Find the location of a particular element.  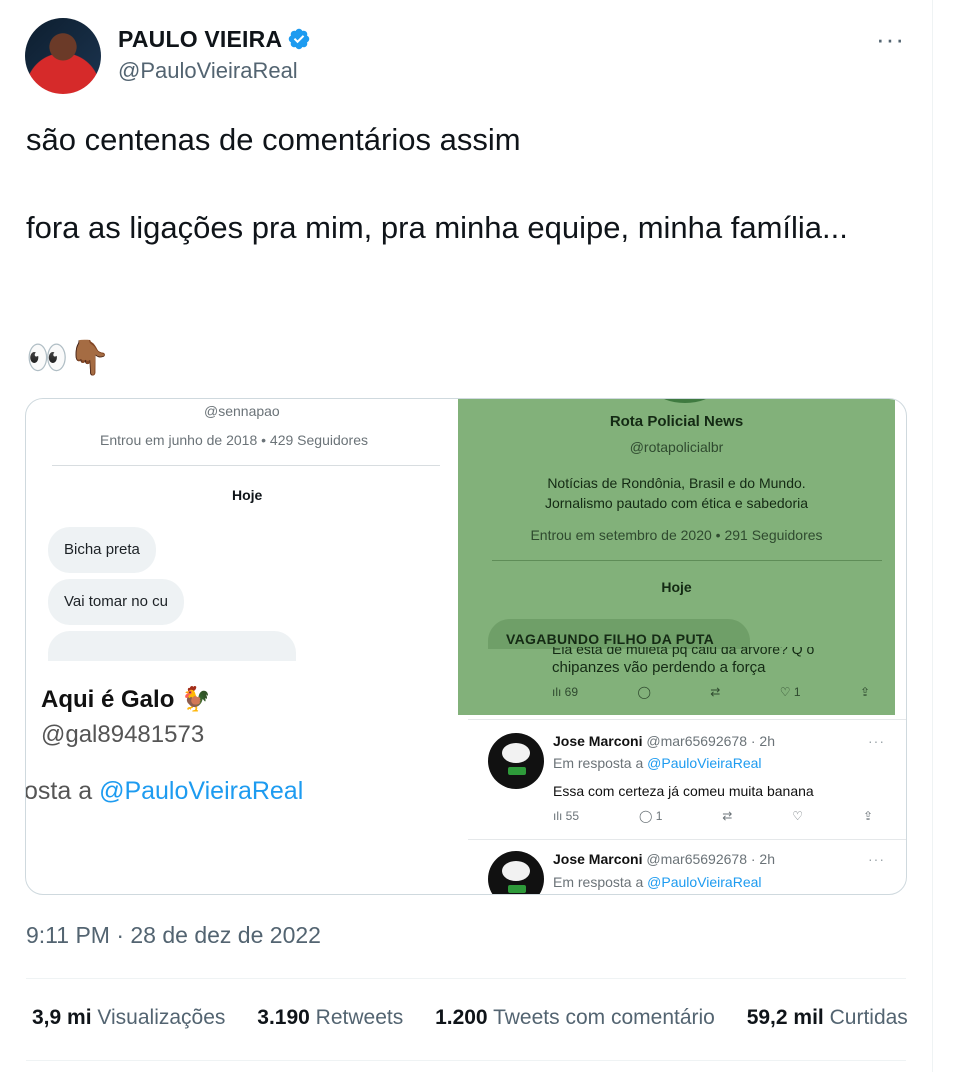

reply-text-line2: chipanzes vão perdendo a força is located at coordinates (659, 667).